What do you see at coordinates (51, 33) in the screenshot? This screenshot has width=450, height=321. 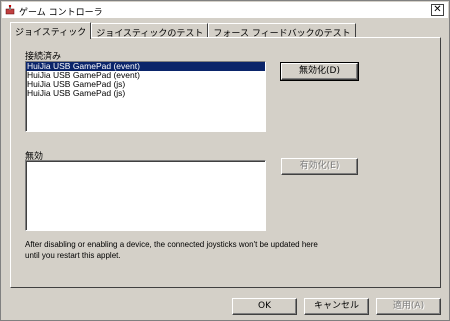 I see `tab-label: ジョイスティック` at bounding box center [51, 33].